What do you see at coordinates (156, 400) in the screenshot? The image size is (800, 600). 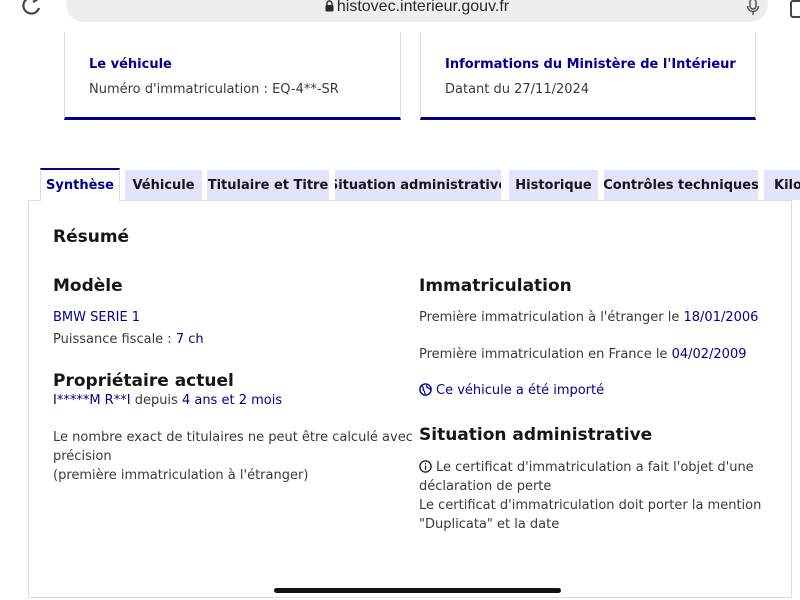 I see `owner-since-label: depuis` at bounding box center [156, 400].